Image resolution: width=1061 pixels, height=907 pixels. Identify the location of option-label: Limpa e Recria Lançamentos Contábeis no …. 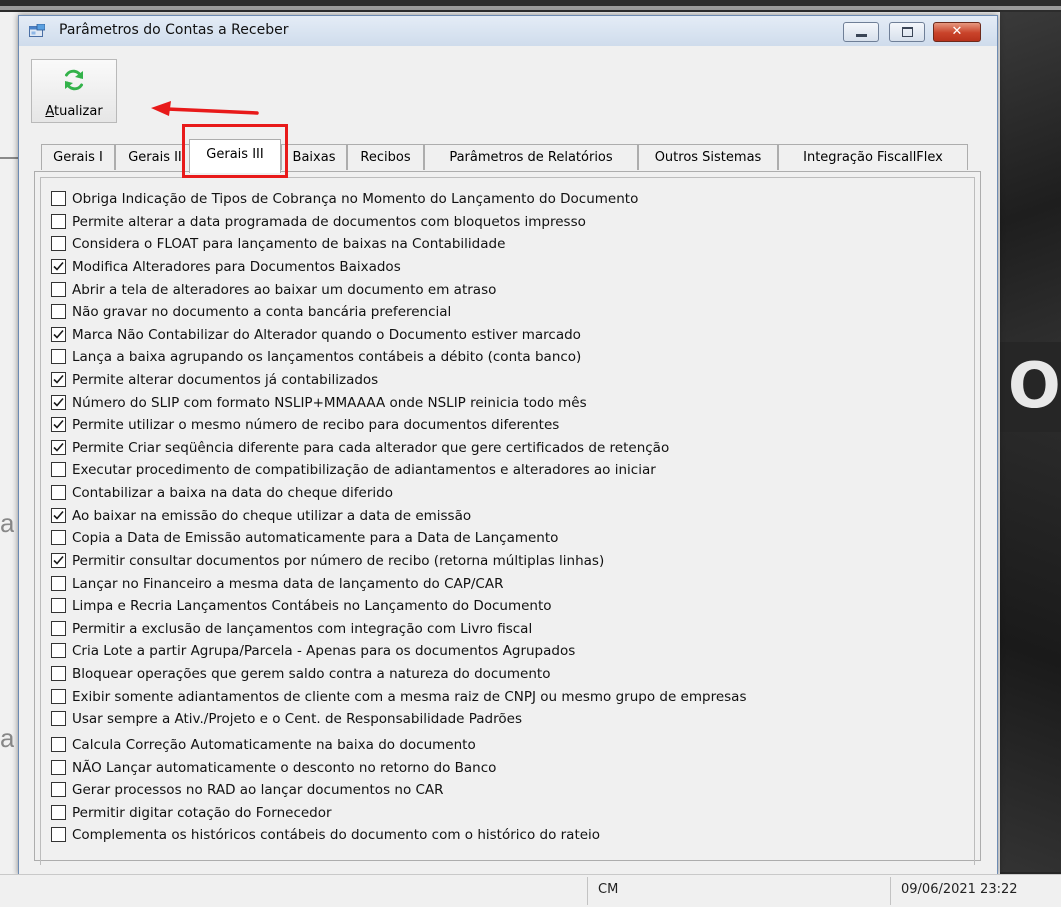
(312, 606).